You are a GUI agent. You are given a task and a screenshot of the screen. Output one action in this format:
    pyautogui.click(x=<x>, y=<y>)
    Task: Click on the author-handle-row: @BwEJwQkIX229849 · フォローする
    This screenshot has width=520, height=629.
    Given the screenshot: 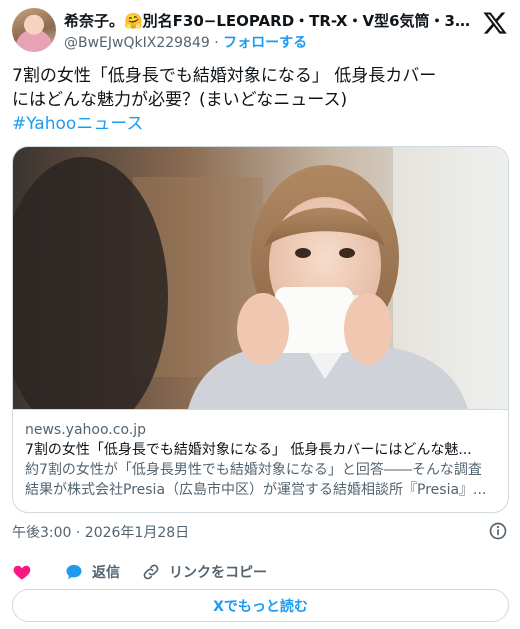 What is the action you would take?
    pyautogui.click(x=185, y=42)
    